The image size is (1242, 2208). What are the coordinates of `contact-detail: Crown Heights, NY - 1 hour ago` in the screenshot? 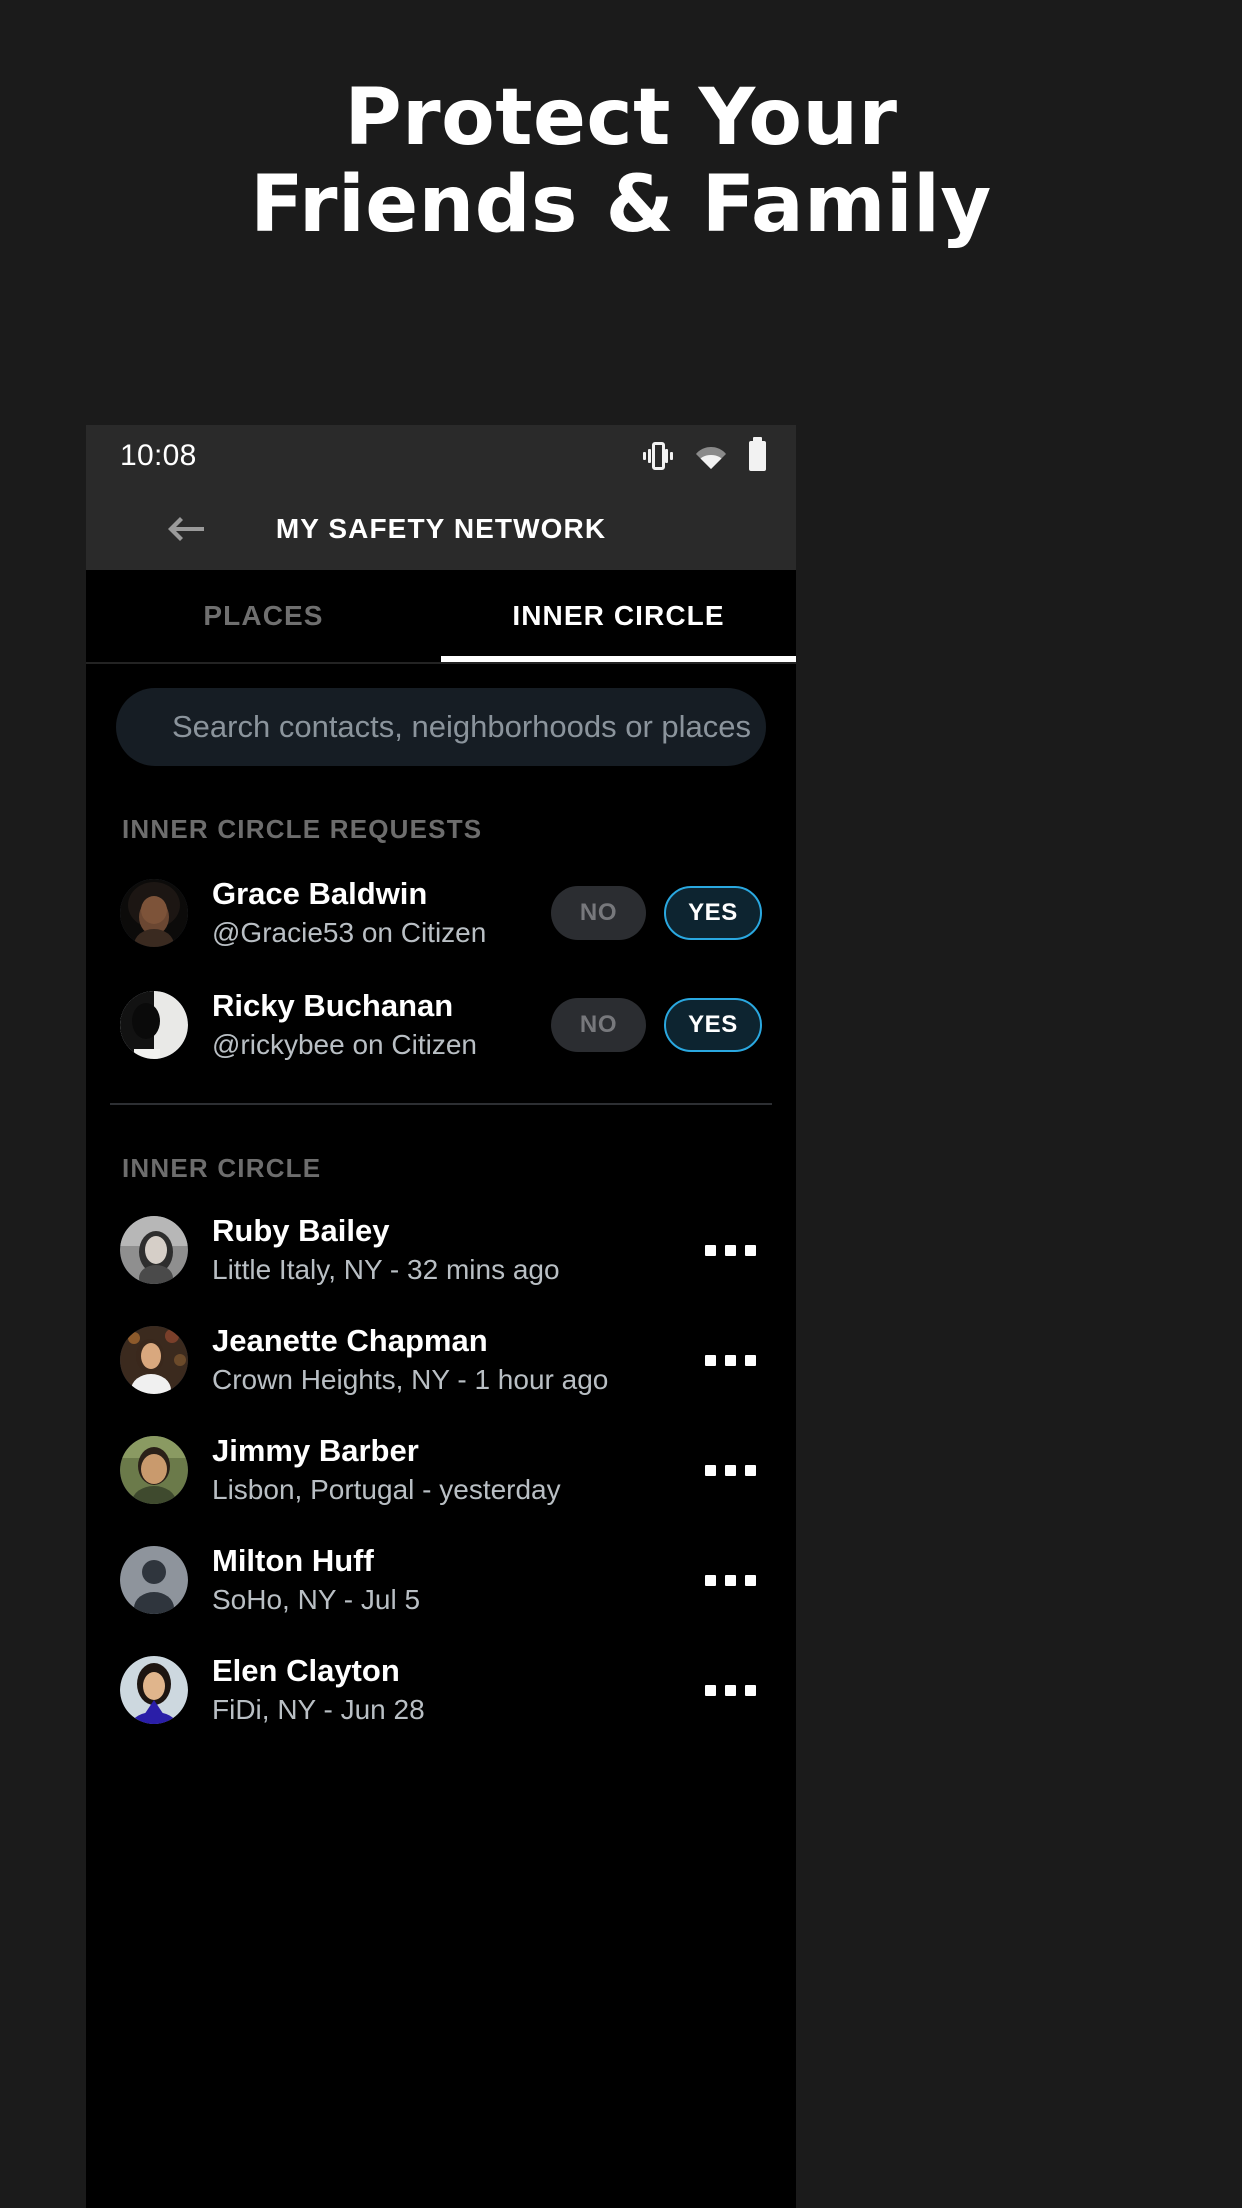 It's located at (410, 1379).